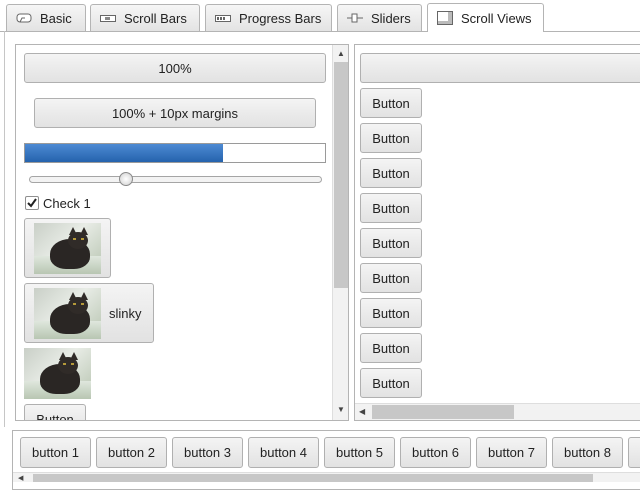 This screenshot has width=640, height=490. Describe the element at coordinates (124, 153) in the screenshot. I see `progress-fill` at that location.